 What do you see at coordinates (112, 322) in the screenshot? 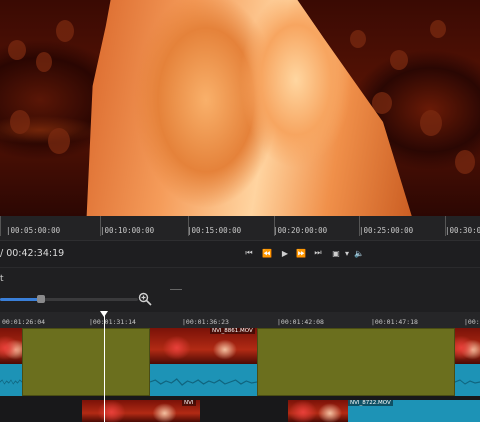
I see `timeline-ruler-label: |00:01:31:14` at bounding box center [112, 322].